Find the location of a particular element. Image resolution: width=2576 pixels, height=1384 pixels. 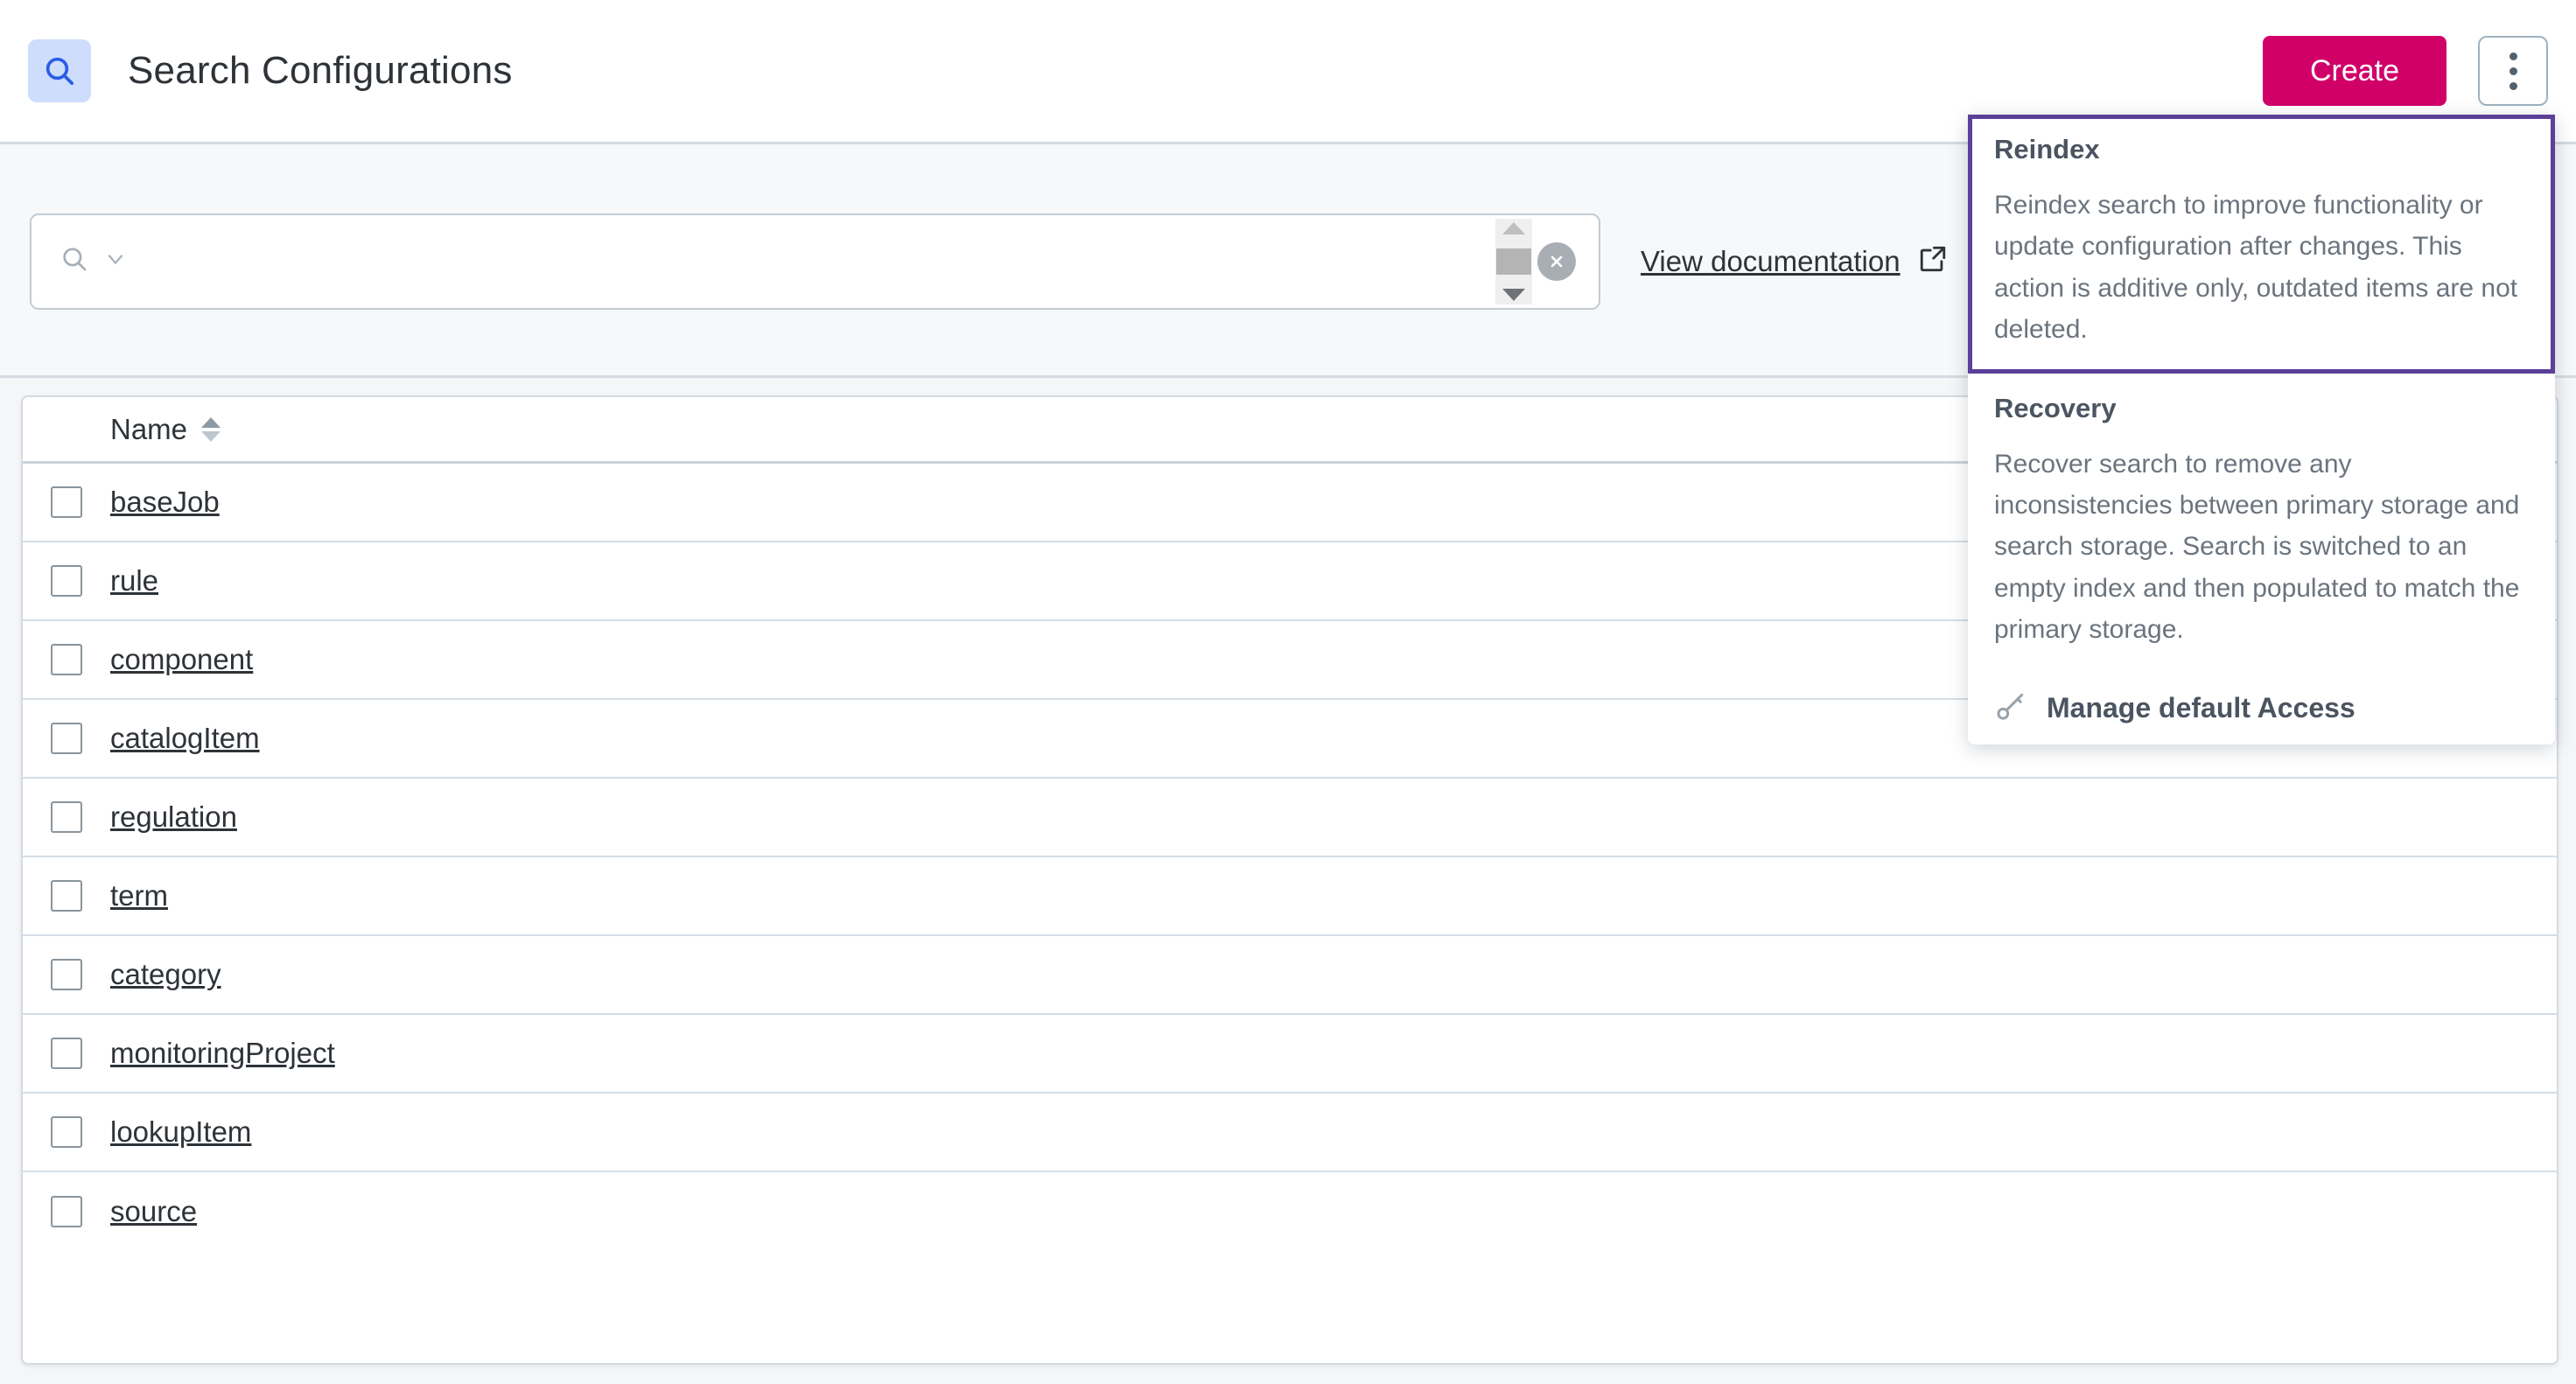

column-header-label: Name is located at coordinates (149, 428).